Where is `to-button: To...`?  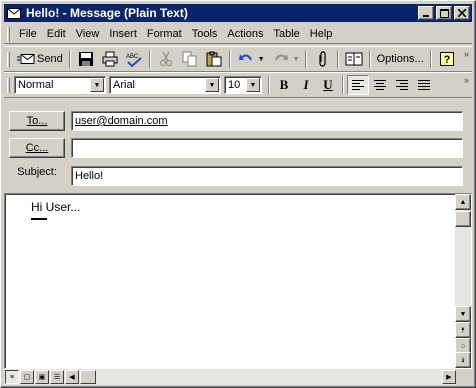
to-button: To... is located at coordinates (37, 121).